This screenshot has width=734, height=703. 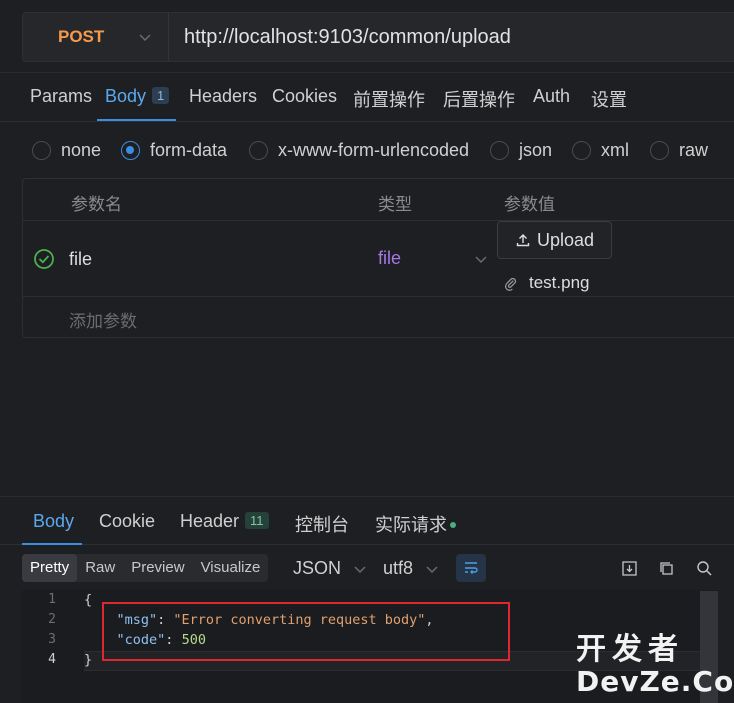 I want to click on tab-post-actions: 后置操作, so click(x=479, y=99).